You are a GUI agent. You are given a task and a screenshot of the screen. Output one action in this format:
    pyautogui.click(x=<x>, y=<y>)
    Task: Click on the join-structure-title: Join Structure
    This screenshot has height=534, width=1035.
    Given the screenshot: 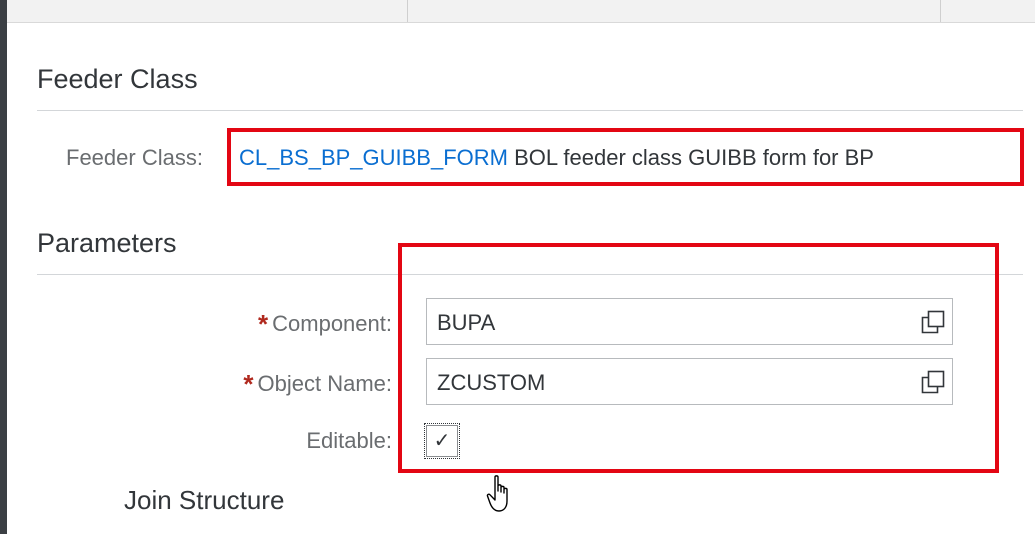 What is the action you would take?
    pyautogui.click(x=204, y=500)
    